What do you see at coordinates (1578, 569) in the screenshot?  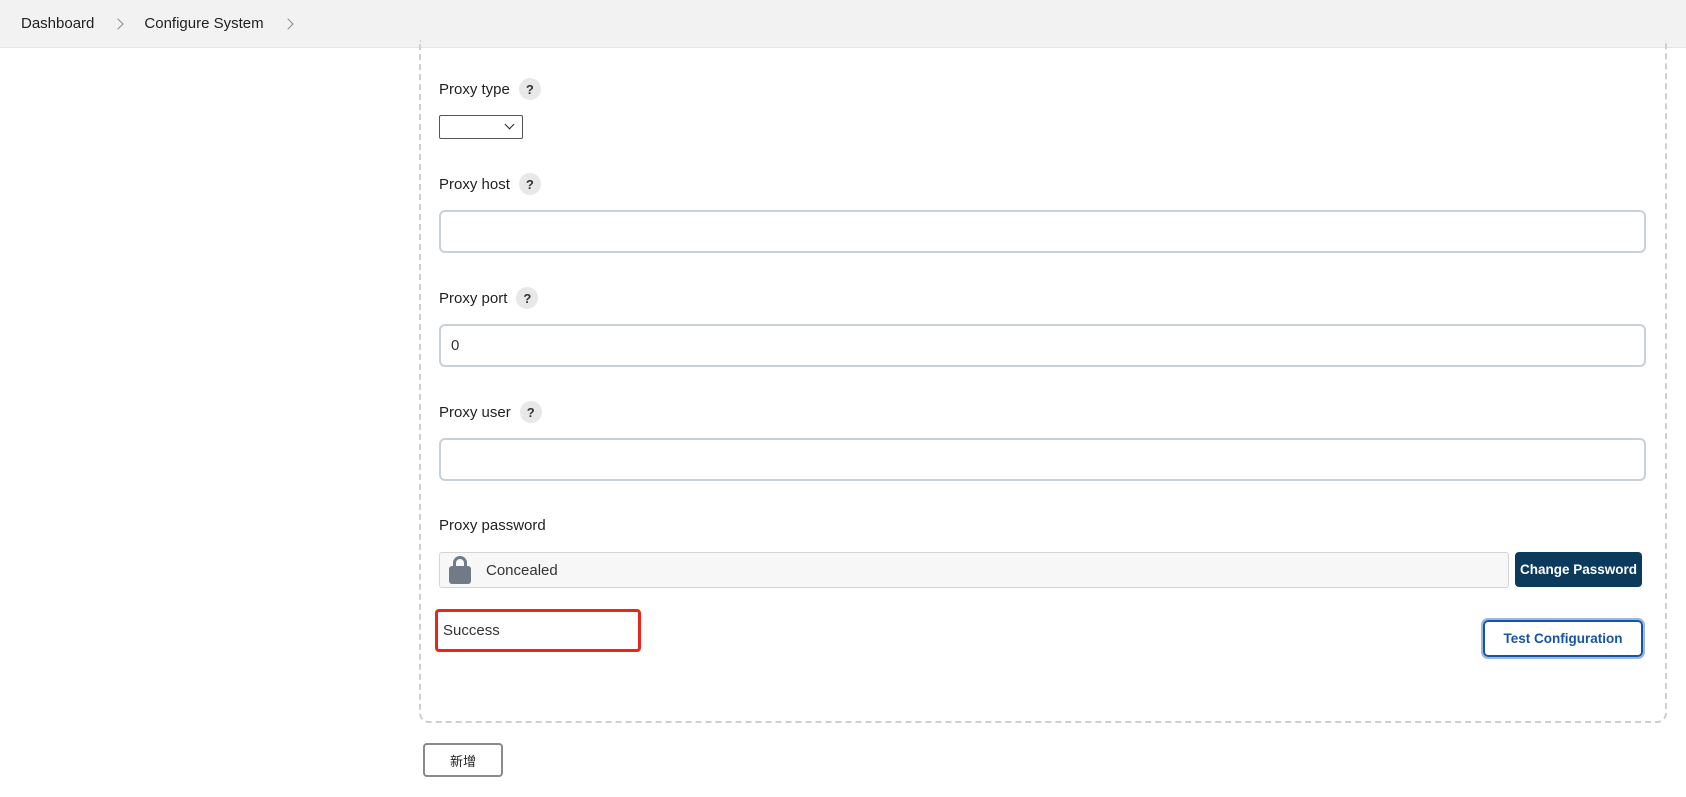 I see `change-password-button: Change Password` at bounding box center [1578, 569].